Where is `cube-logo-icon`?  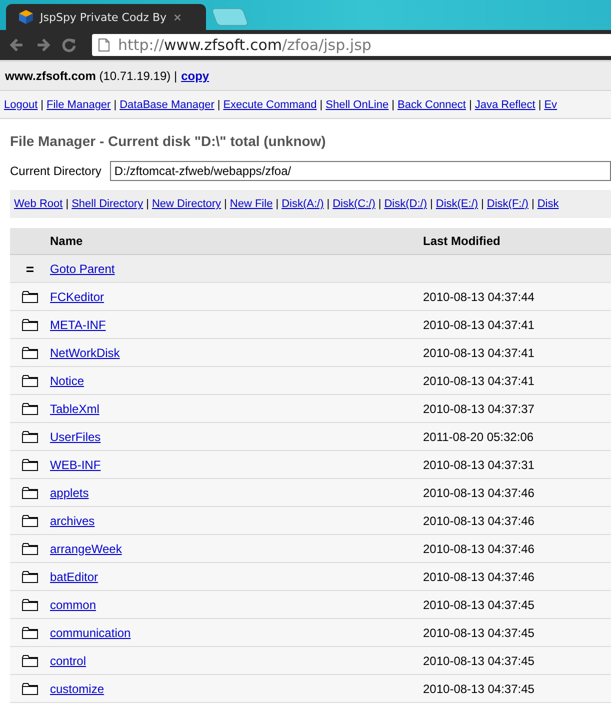 cube-logo-icon is located at coordinates (26, 17).